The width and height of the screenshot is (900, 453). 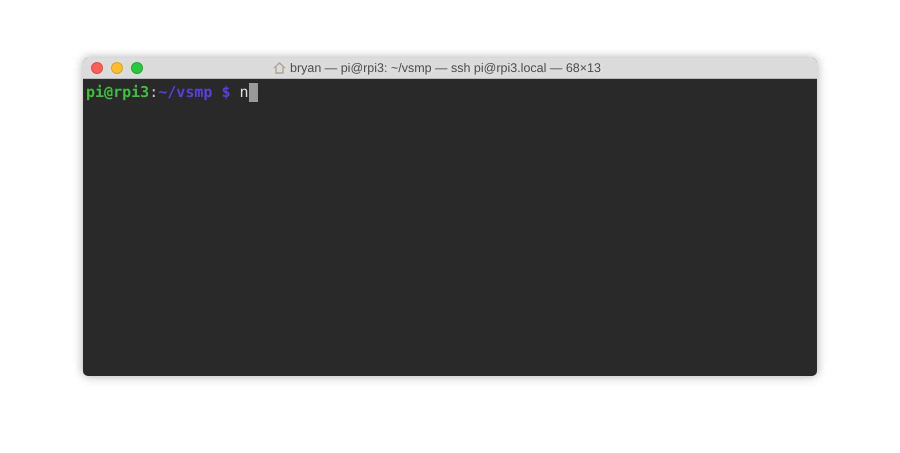 I want to click on home-icon, so click(x=279, y=68).